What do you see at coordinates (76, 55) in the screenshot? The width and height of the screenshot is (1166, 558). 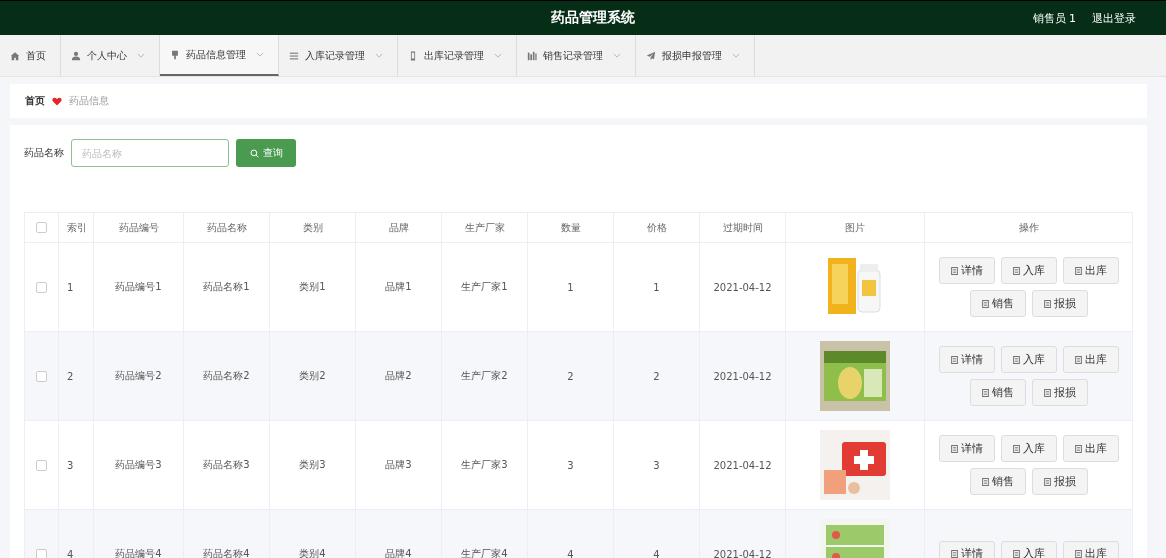 I see `user-icon` at bounding box center [76, 55].